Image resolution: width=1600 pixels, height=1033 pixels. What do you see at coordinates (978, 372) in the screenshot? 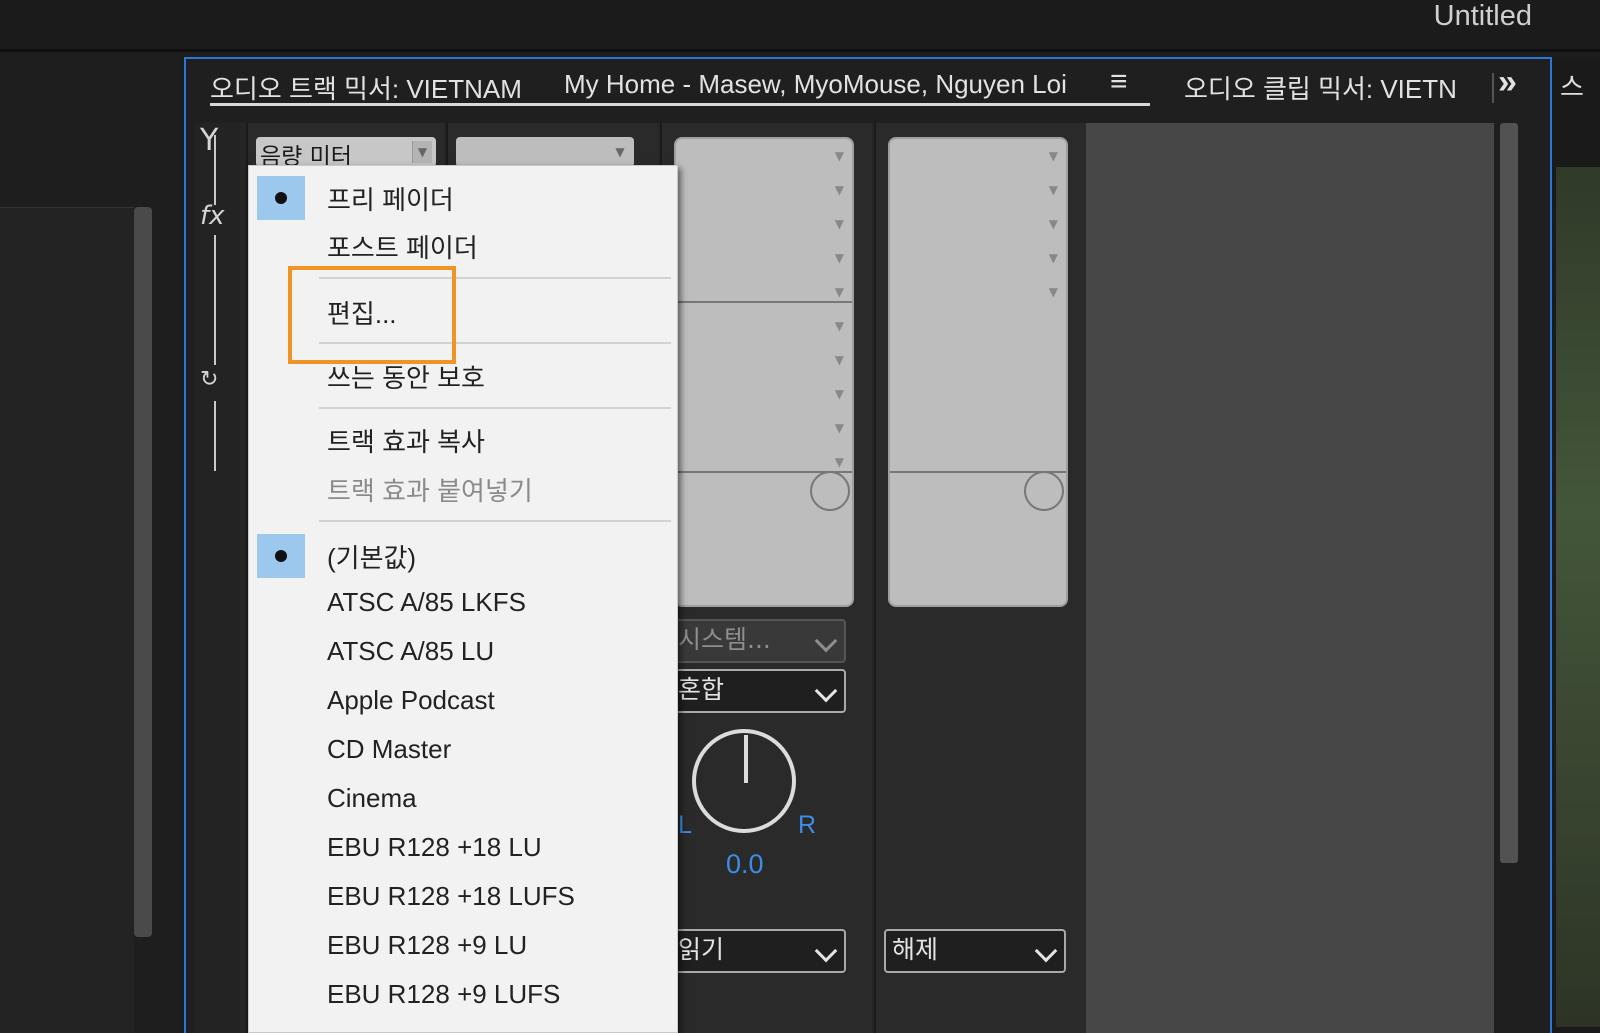
I see `effects-slots-d: ▼ ▼ ▼ ▼ ▼` at bounding box center [978, 372].